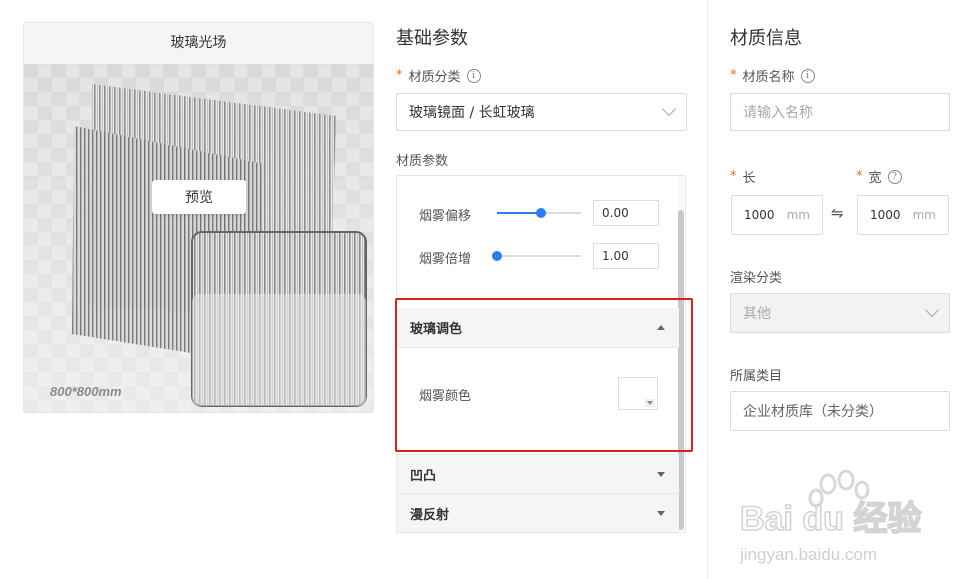  Describe the element at coordinates (840, 313) in the screenshot. I see `render-category-select: 其他` at that location.